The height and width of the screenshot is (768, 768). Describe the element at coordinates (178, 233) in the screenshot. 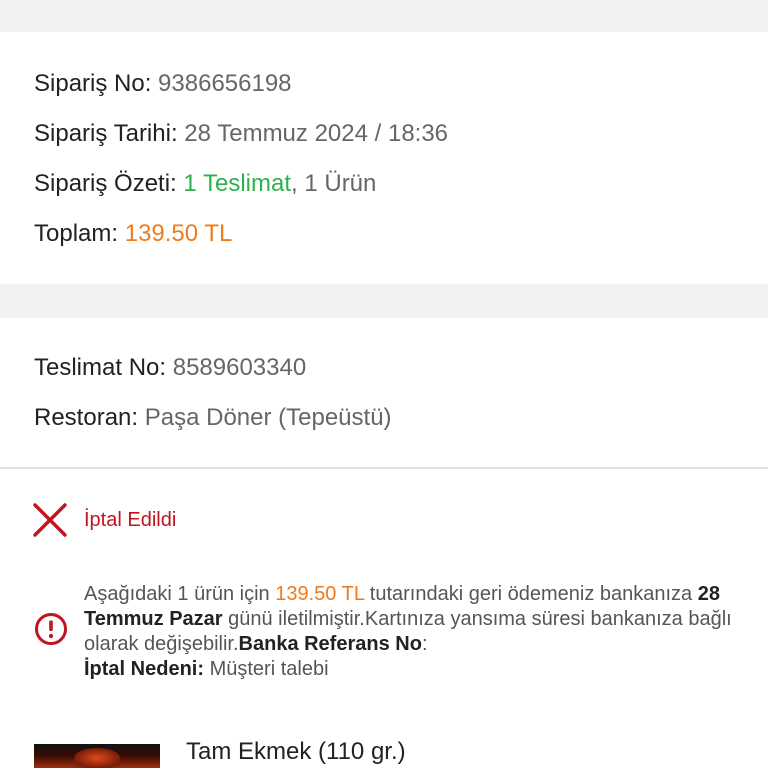

I see `order-total-value: 139.50 TL` at that location.